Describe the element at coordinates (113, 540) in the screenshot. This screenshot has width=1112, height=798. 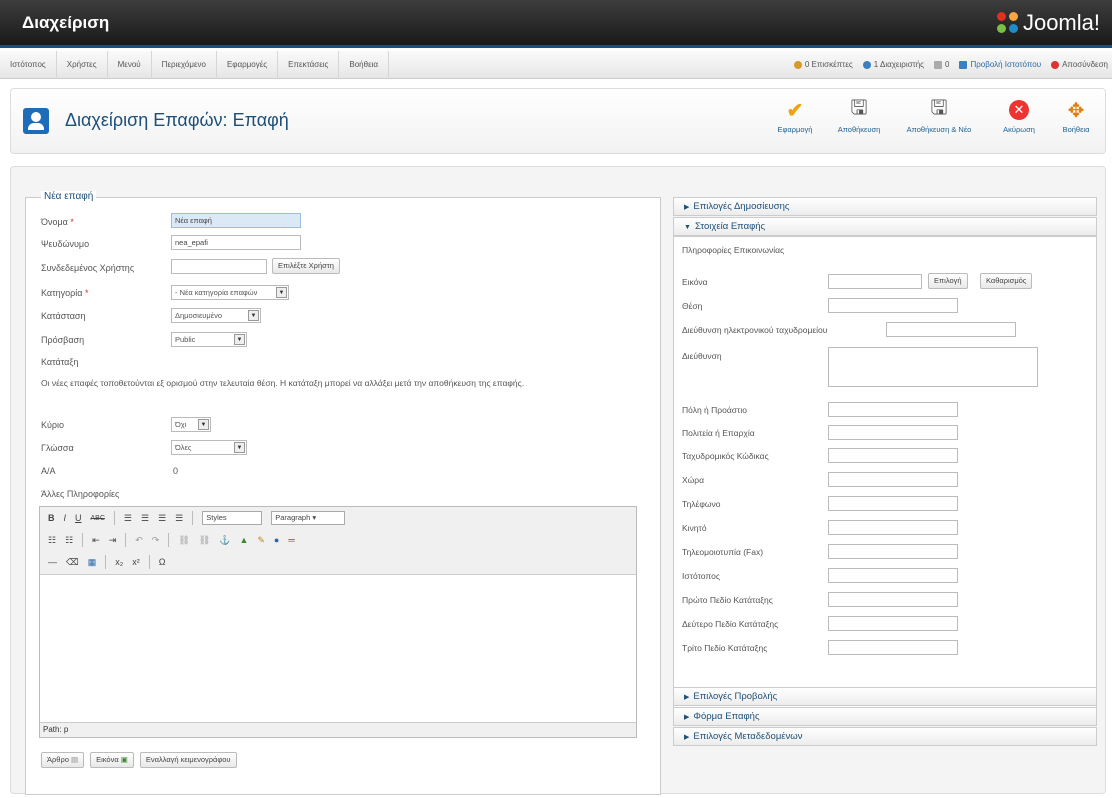
I see `indent-icon: ⇥` at that location.